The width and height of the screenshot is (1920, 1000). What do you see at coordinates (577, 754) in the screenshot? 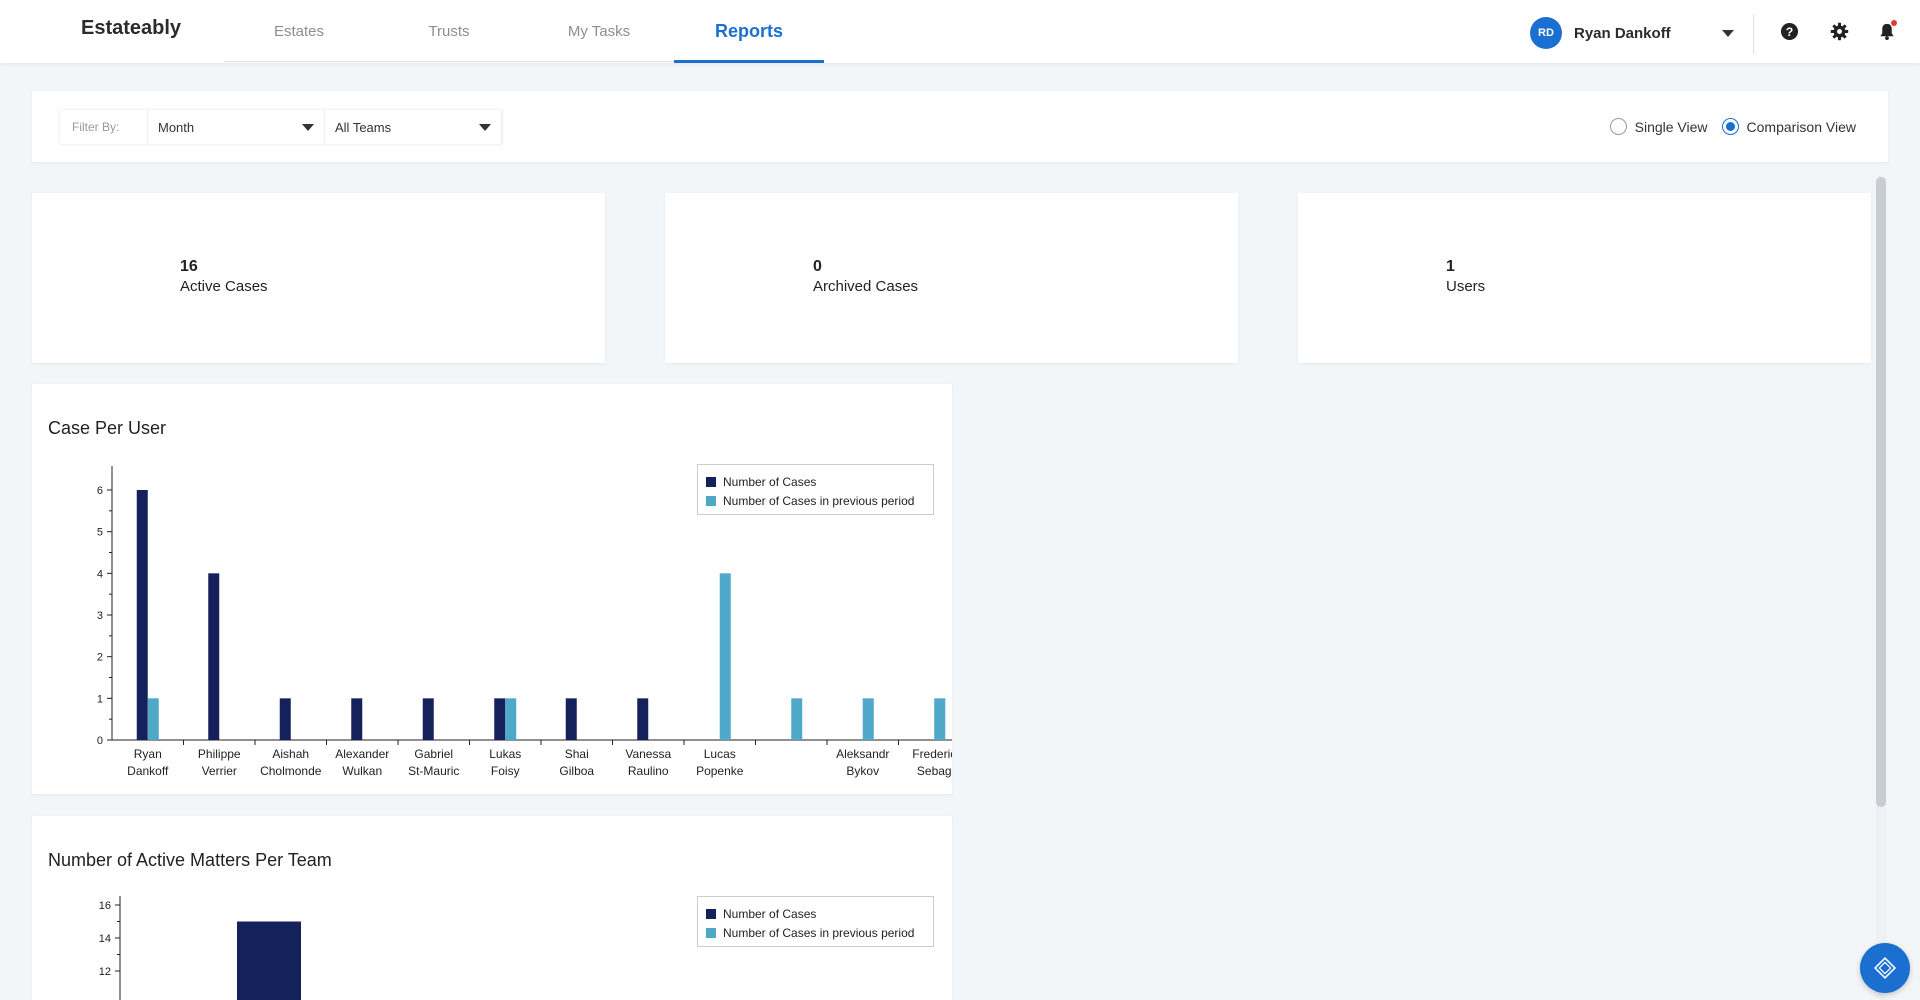
I see `x-tick-label: Shai` at bounding box center [577, 754].